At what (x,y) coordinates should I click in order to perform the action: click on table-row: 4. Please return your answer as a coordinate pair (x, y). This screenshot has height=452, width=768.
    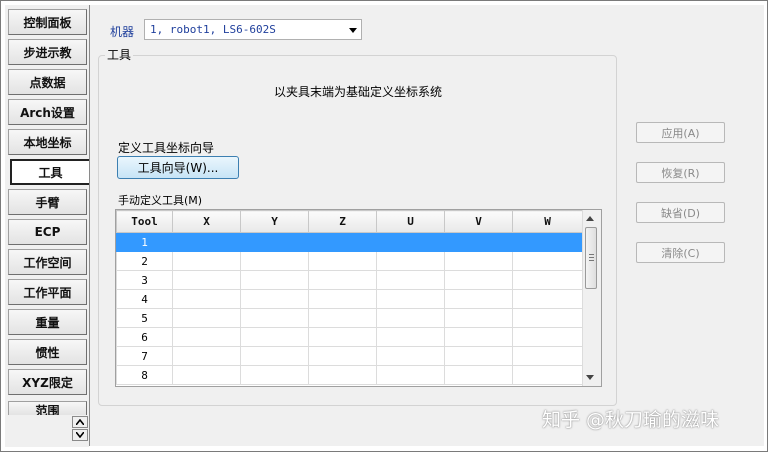
    Looking at the image, I should click on (349, 299).